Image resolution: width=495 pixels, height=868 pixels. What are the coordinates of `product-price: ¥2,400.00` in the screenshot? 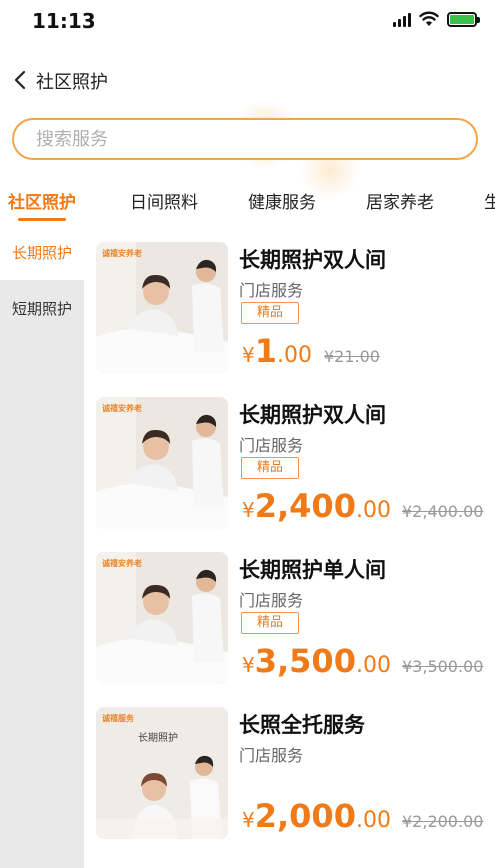 It's located at (316, 506).